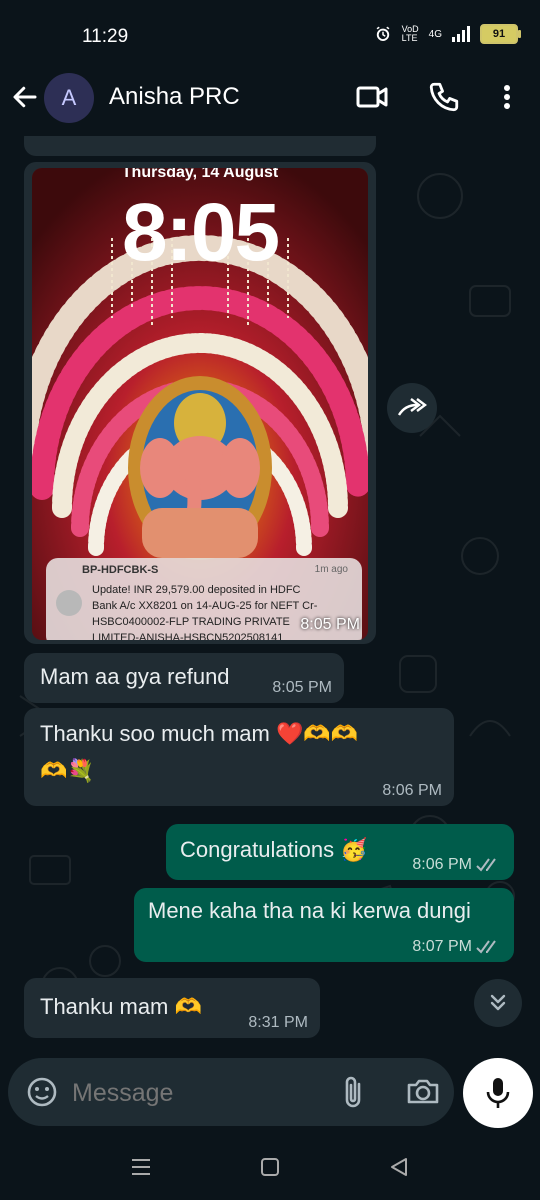 The width and height of the screenshot is (540, 1200). Describe the element at coordinates (507, 97) in the screenshot. I see `more-options-icon` at that location.